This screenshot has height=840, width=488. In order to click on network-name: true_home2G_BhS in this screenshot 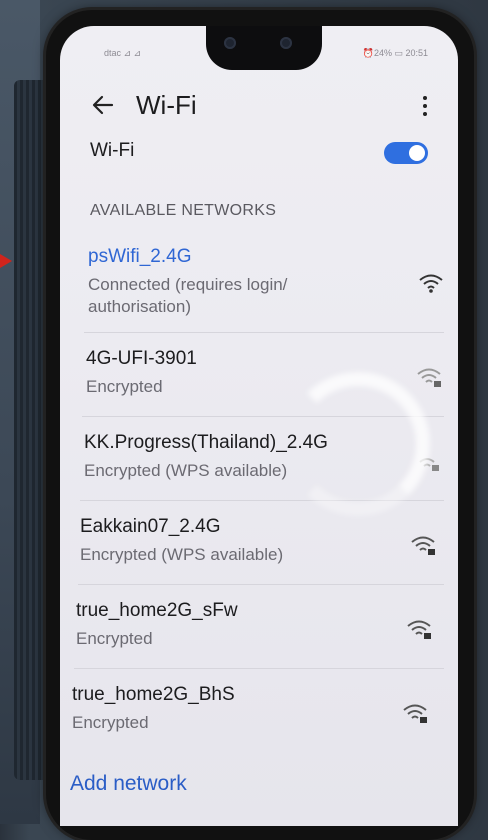, I will do `click(153, 694)`.